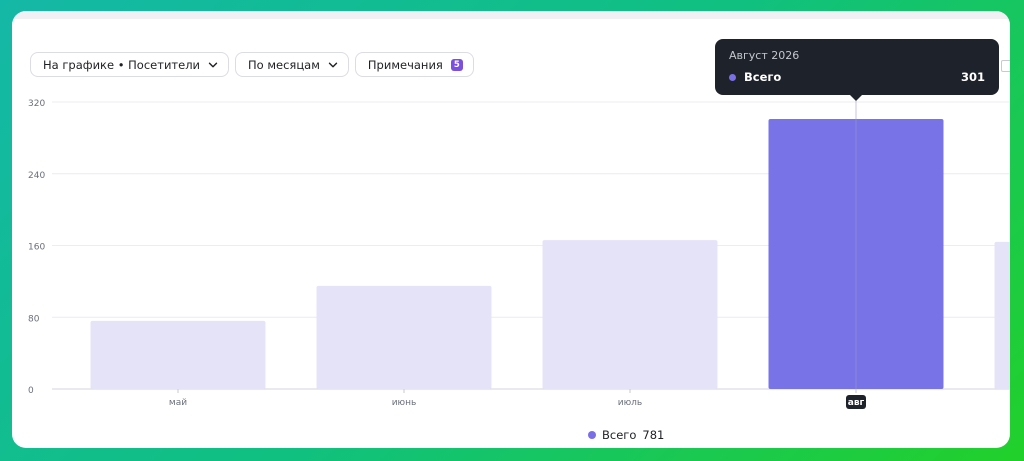  I want to click on chart-legend: Всего 781, so click(626, 435).